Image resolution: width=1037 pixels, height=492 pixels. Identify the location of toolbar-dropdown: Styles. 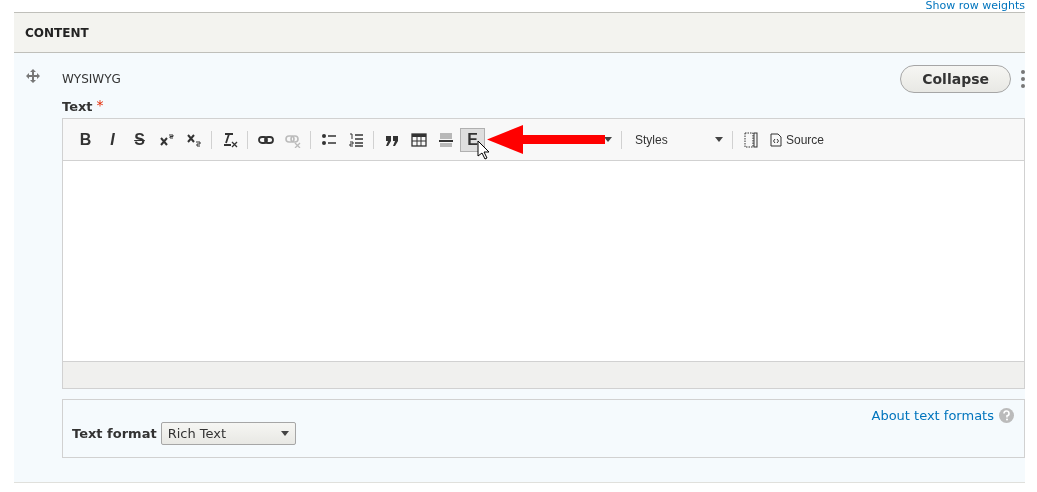
(677, 139).